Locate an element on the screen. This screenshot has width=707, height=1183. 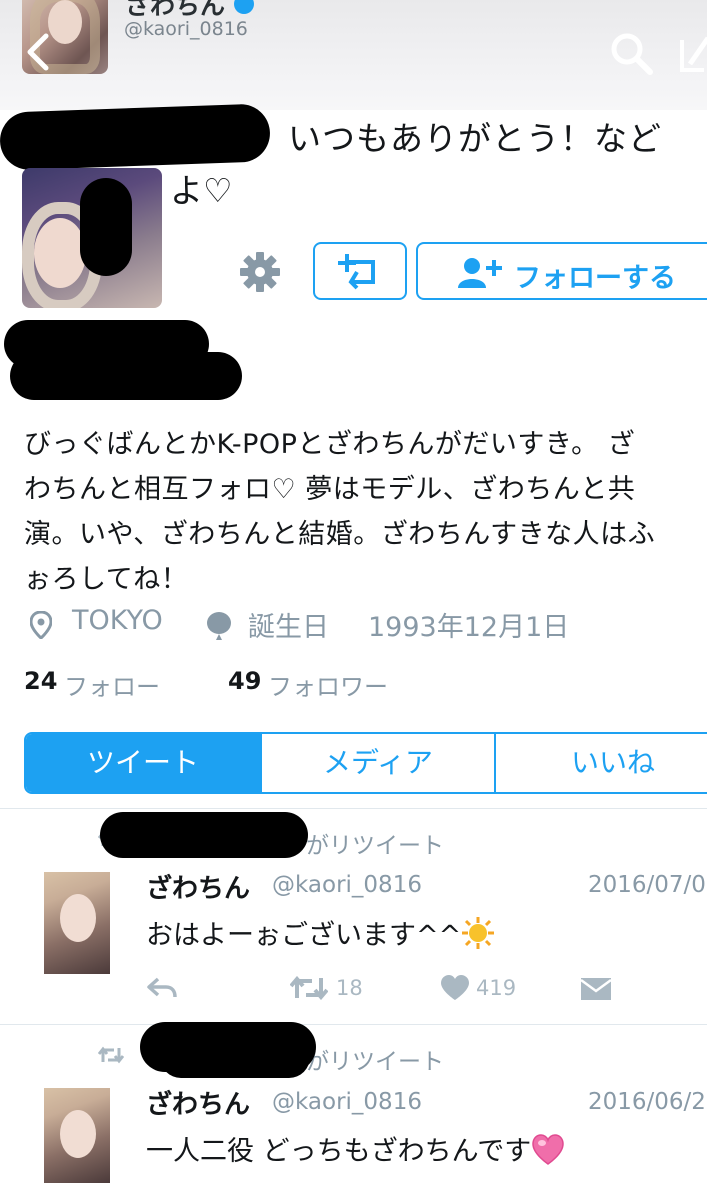
bio-line: びっぐばんとかK-POPとざわちんがだいすき。 ざ is located at coordinates (330, 444).